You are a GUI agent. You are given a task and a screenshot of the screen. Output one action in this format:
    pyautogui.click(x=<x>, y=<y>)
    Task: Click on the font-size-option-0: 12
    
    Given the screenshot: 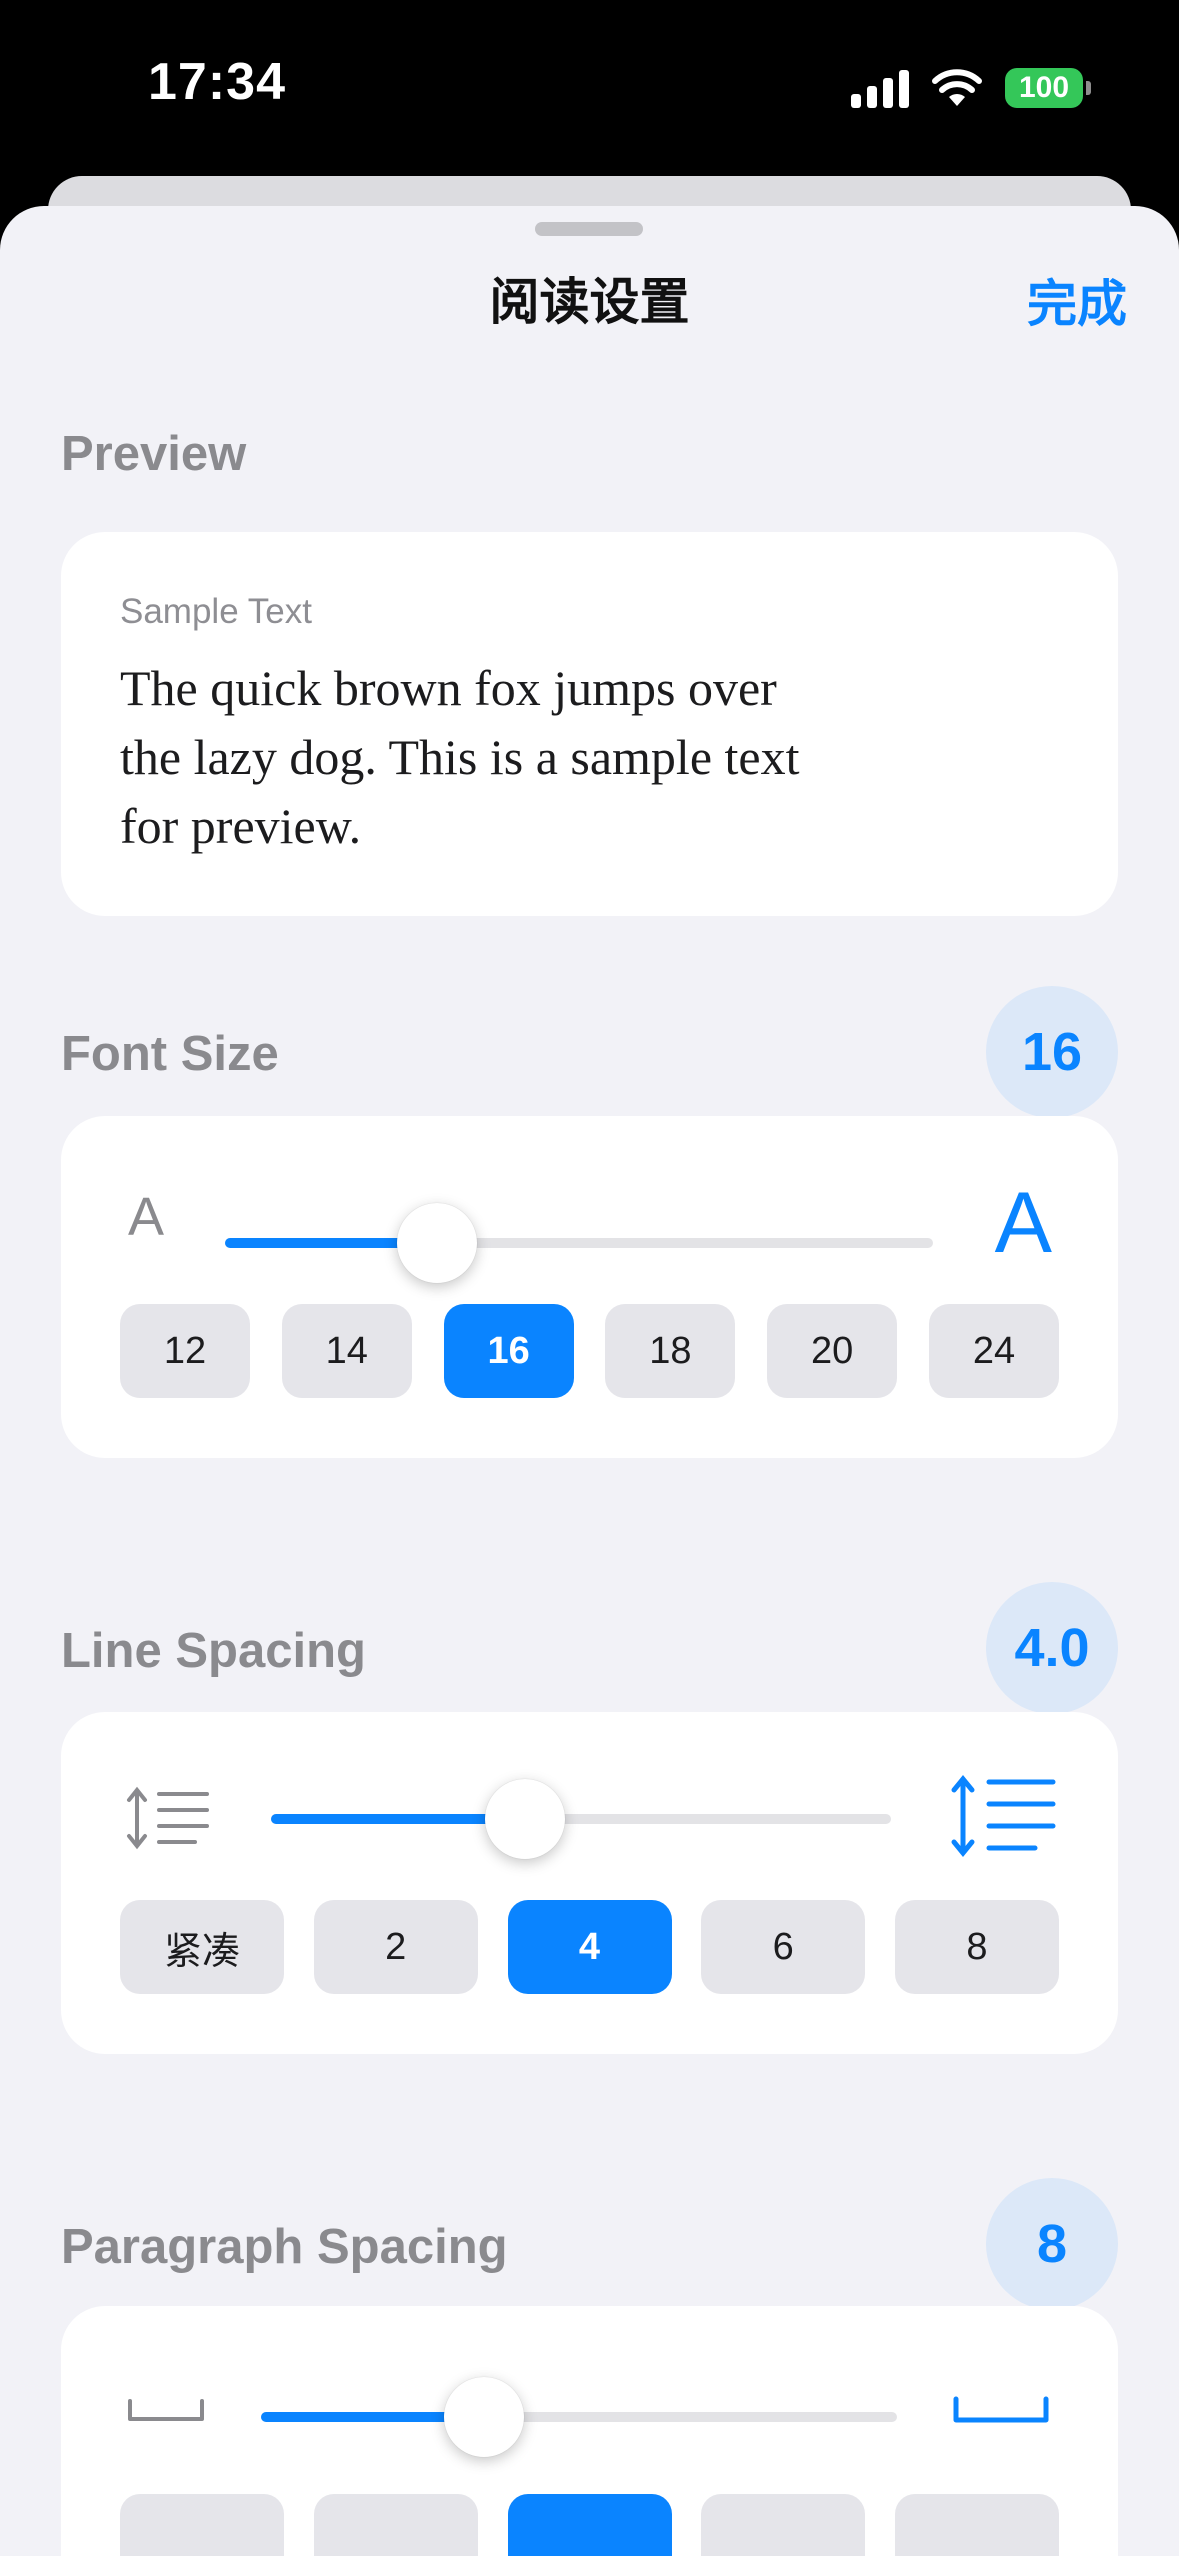 What is the action you would take?
    pyautogui.click(x=185, y=1351)
    